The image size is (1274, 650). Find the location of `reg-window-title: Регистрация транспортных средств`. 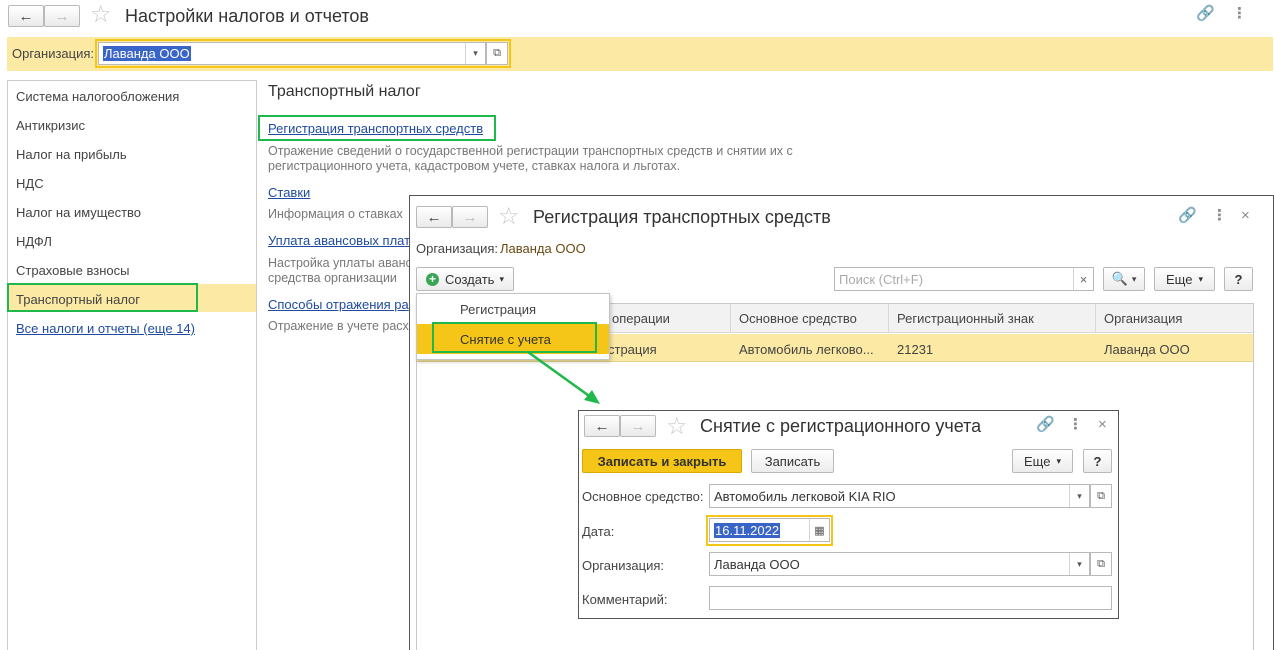

reg-window-title: Регистрация транспортных средств is located at coordinates (682, 217).